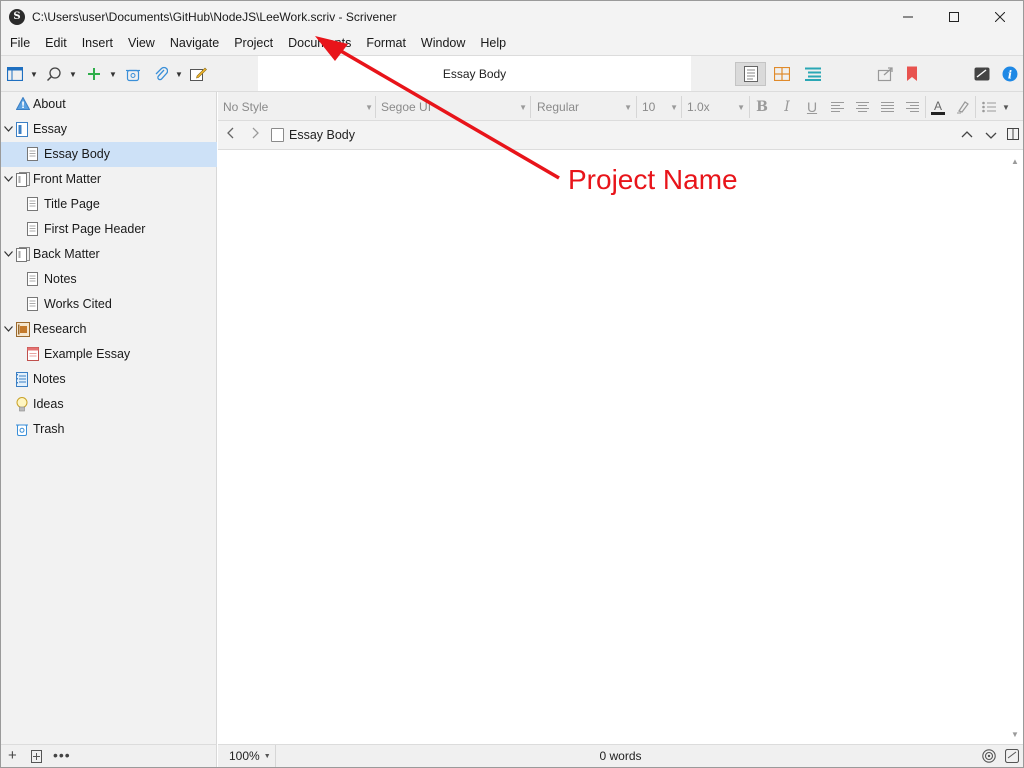 The width and height of the screenshot is (1024, 768). I want to click on document-title: Essay Body, so click(474, 73).